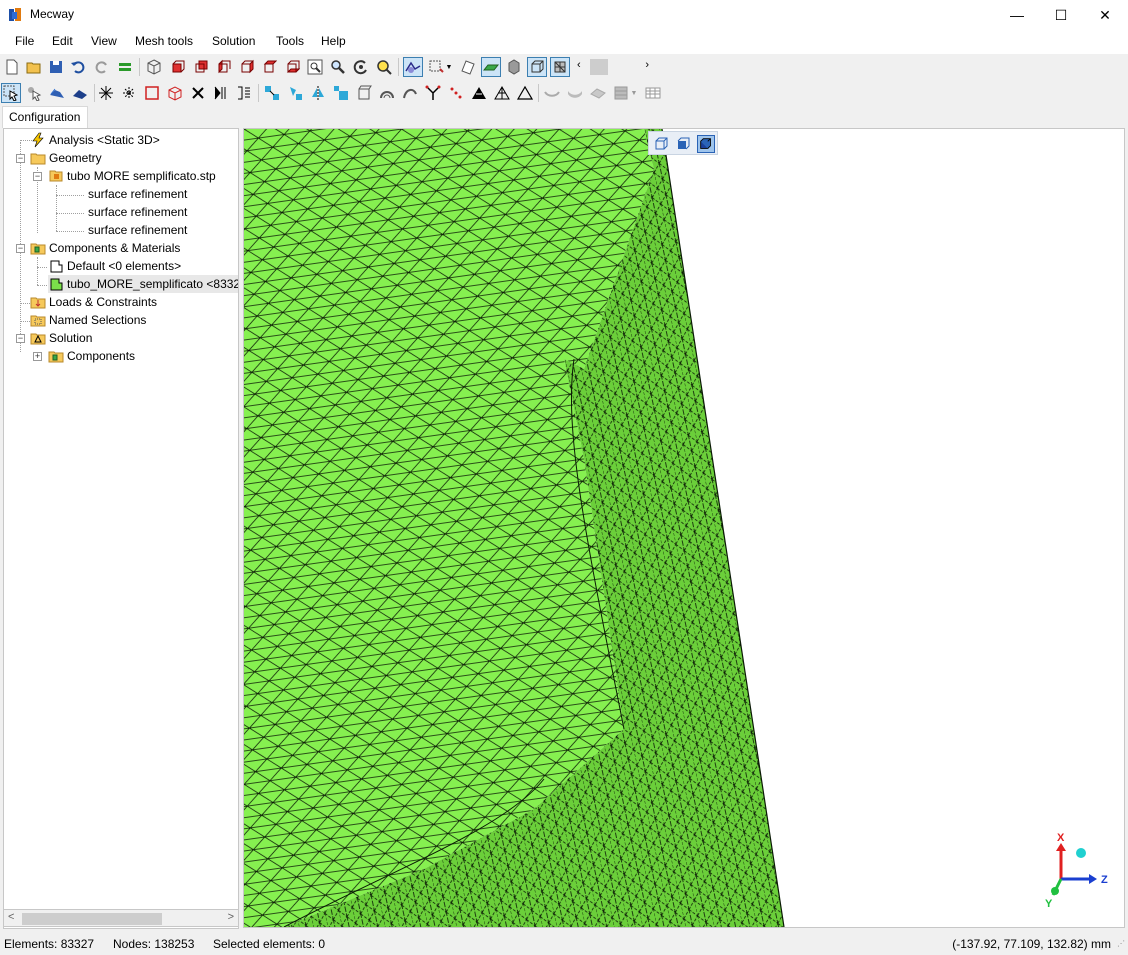  I want to click on shaded-view-toggle, so click(491, 67).